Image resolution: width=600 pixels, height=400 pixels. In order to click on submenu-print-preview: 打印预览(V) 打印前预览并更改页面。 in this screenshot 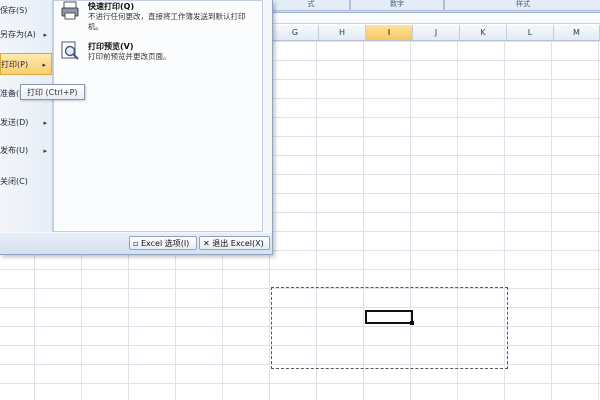, I will do `click(158, 57)`.